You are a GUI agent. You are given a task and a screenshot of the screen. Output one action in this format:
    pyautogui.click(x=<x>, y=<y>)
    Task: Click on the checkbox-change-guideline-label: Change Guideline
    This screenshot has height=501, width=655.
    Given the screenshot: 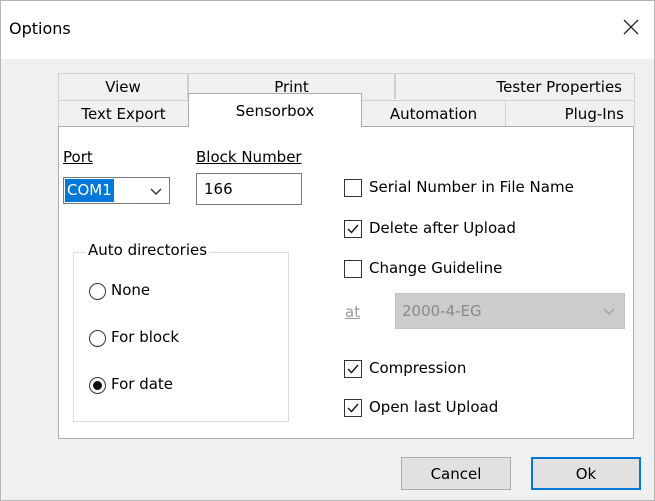 What is the action you would take?
    pyautogui.click(x=436, y=268)
    